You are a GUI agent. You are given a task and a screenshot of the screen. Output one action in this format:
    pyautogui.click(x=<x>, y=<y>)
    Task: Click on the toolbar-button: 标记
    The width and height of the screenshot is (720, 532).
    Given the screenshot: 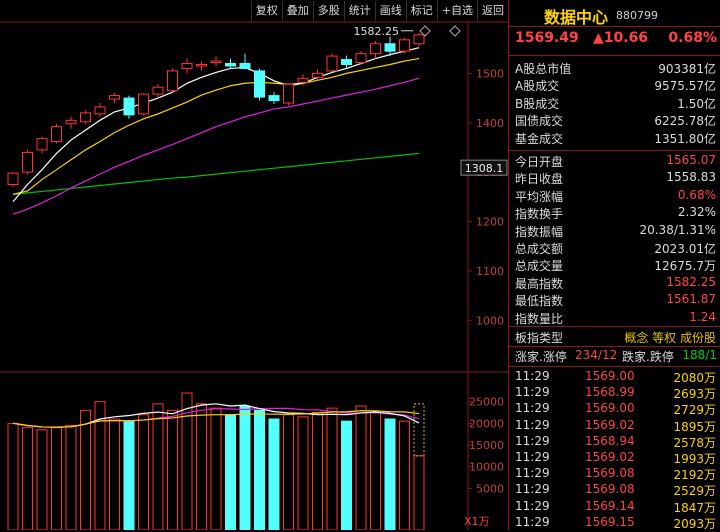 What is the action you would take?
    pyautogui.click(x=421, y=11)
    